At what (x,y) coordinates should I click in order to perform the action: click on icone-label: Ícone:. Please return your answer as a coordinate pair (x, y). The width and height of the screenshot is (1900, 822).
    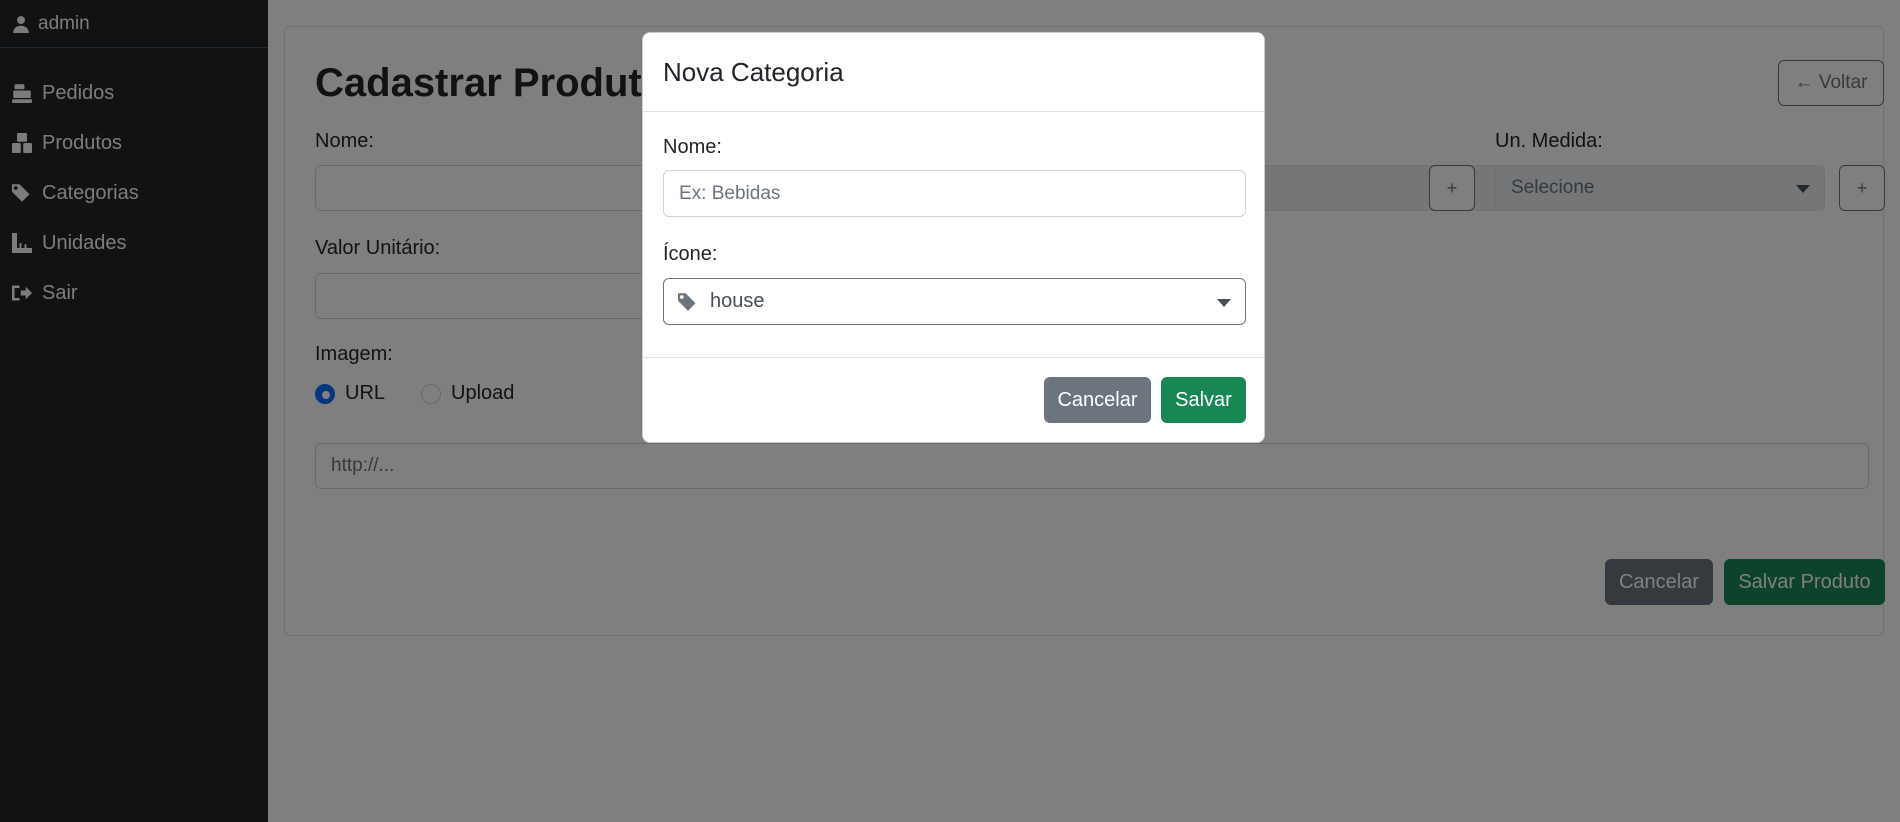
    Looking at the image, I should click on (690, 254).